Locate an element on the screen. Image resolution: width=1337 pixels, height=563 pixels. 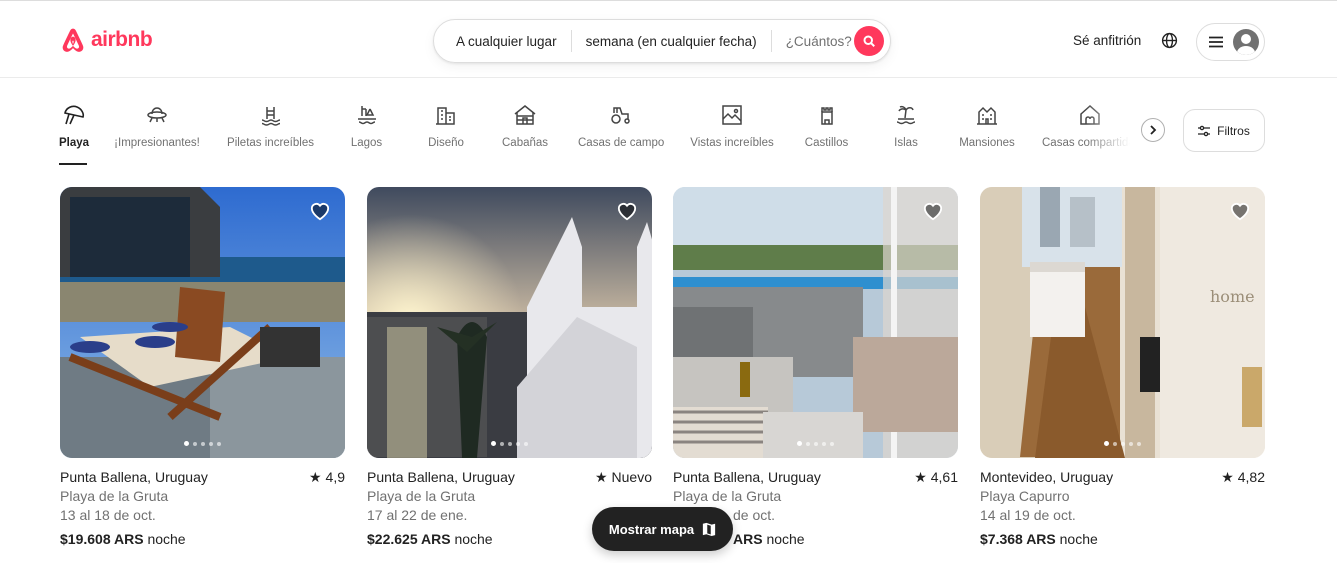
category-piletas: Piletas increíbles is located at coordinates (270, 124).